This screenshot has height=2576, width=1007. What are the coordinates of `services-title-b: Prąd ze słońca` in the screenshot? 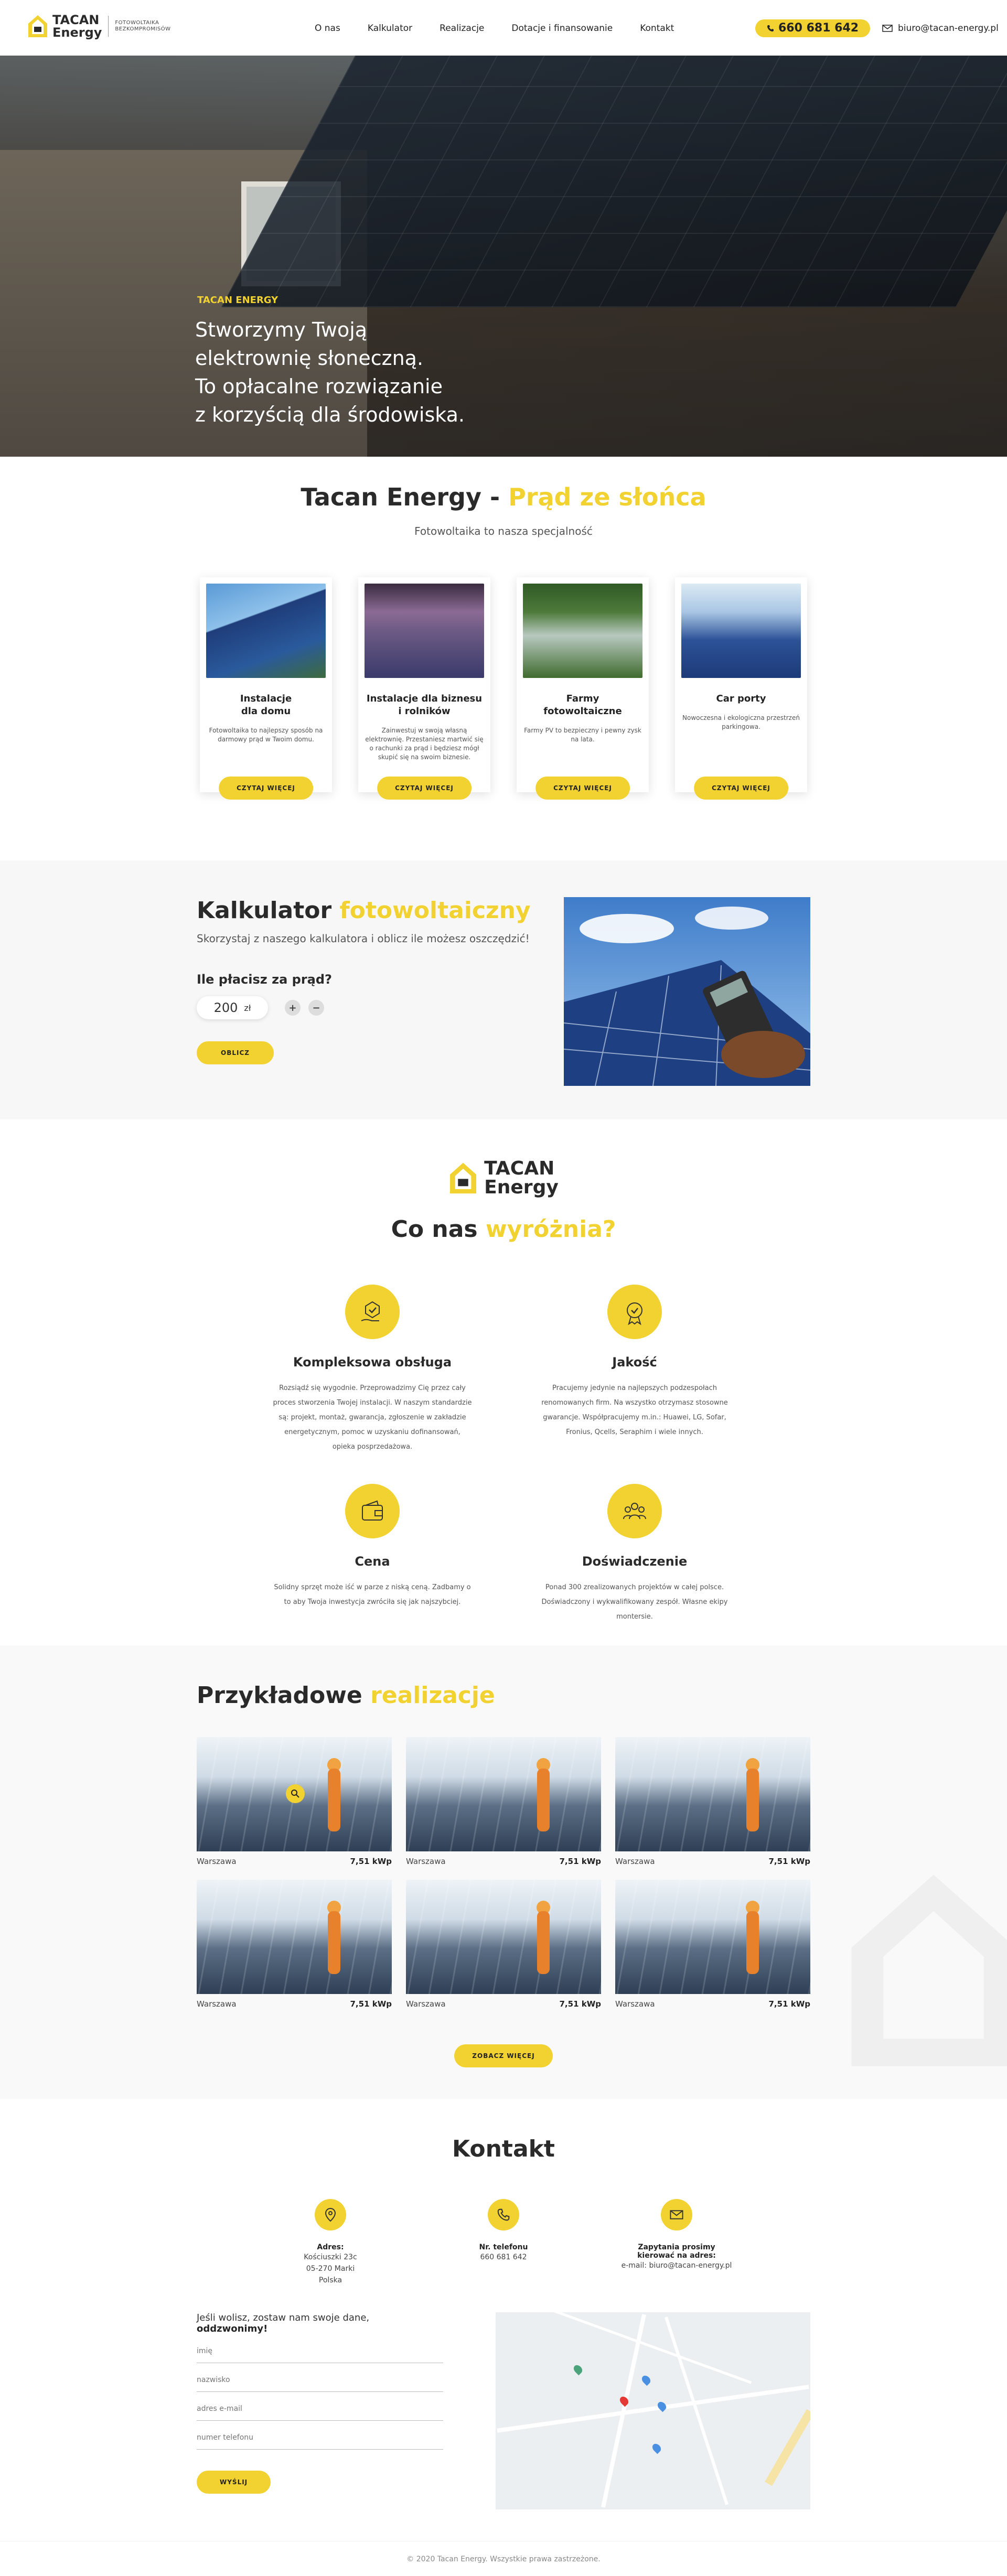 It's located at (607, 497).